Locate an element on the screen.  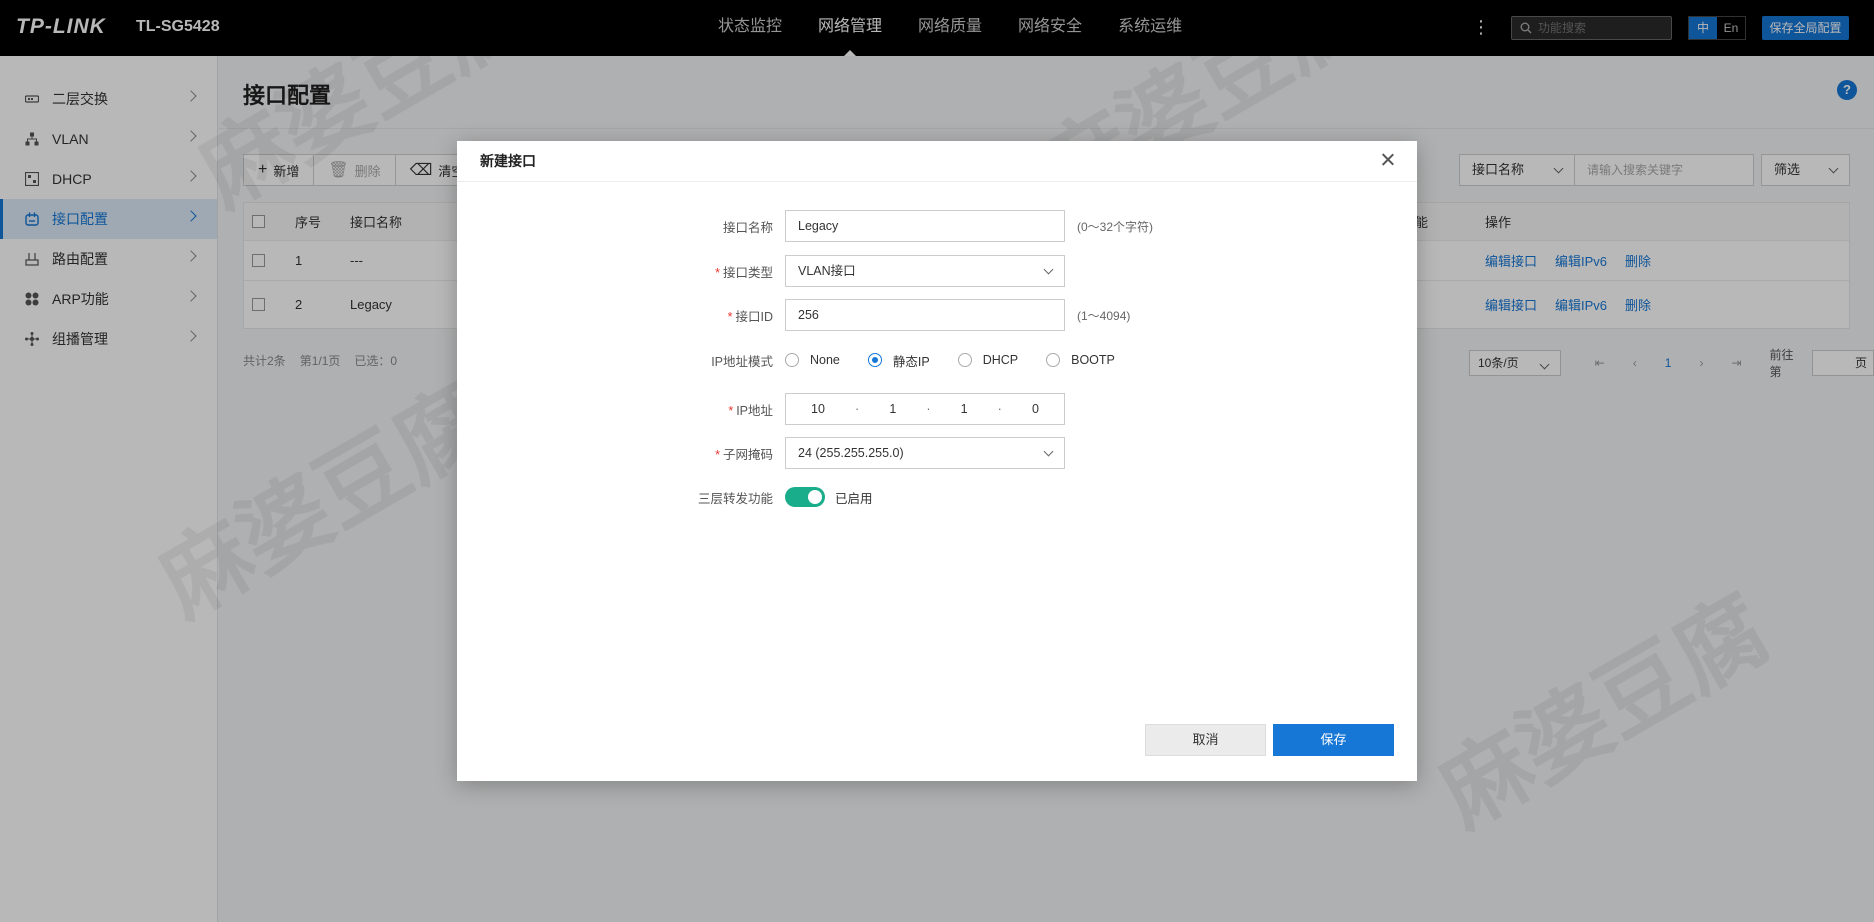
ip-mode-dhcp: DHCP is located at coordinates (988, 360).